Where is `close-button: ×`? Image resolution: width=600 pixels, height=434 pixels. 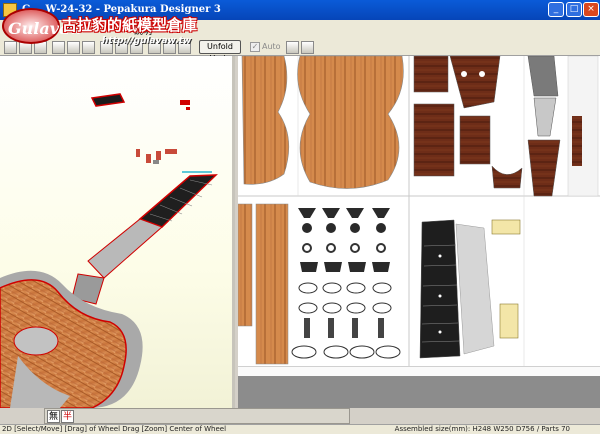
close-button: × is located at coordinates (591, 9).